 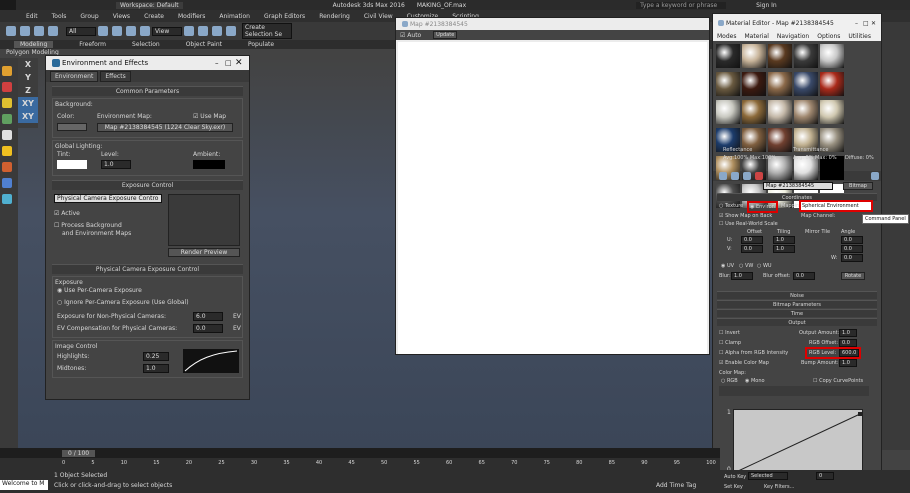 I want to click on add-time-tag-button: Add Time Tag, so click(x=676, y=485).